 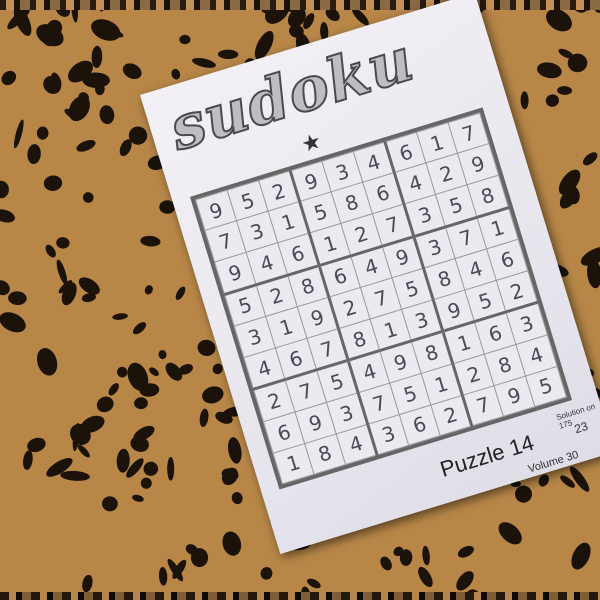 What do you see at coordinates (300, 596) in the screenshot?
I see `bottom-edge-streak` at bounding box center [300, 596].